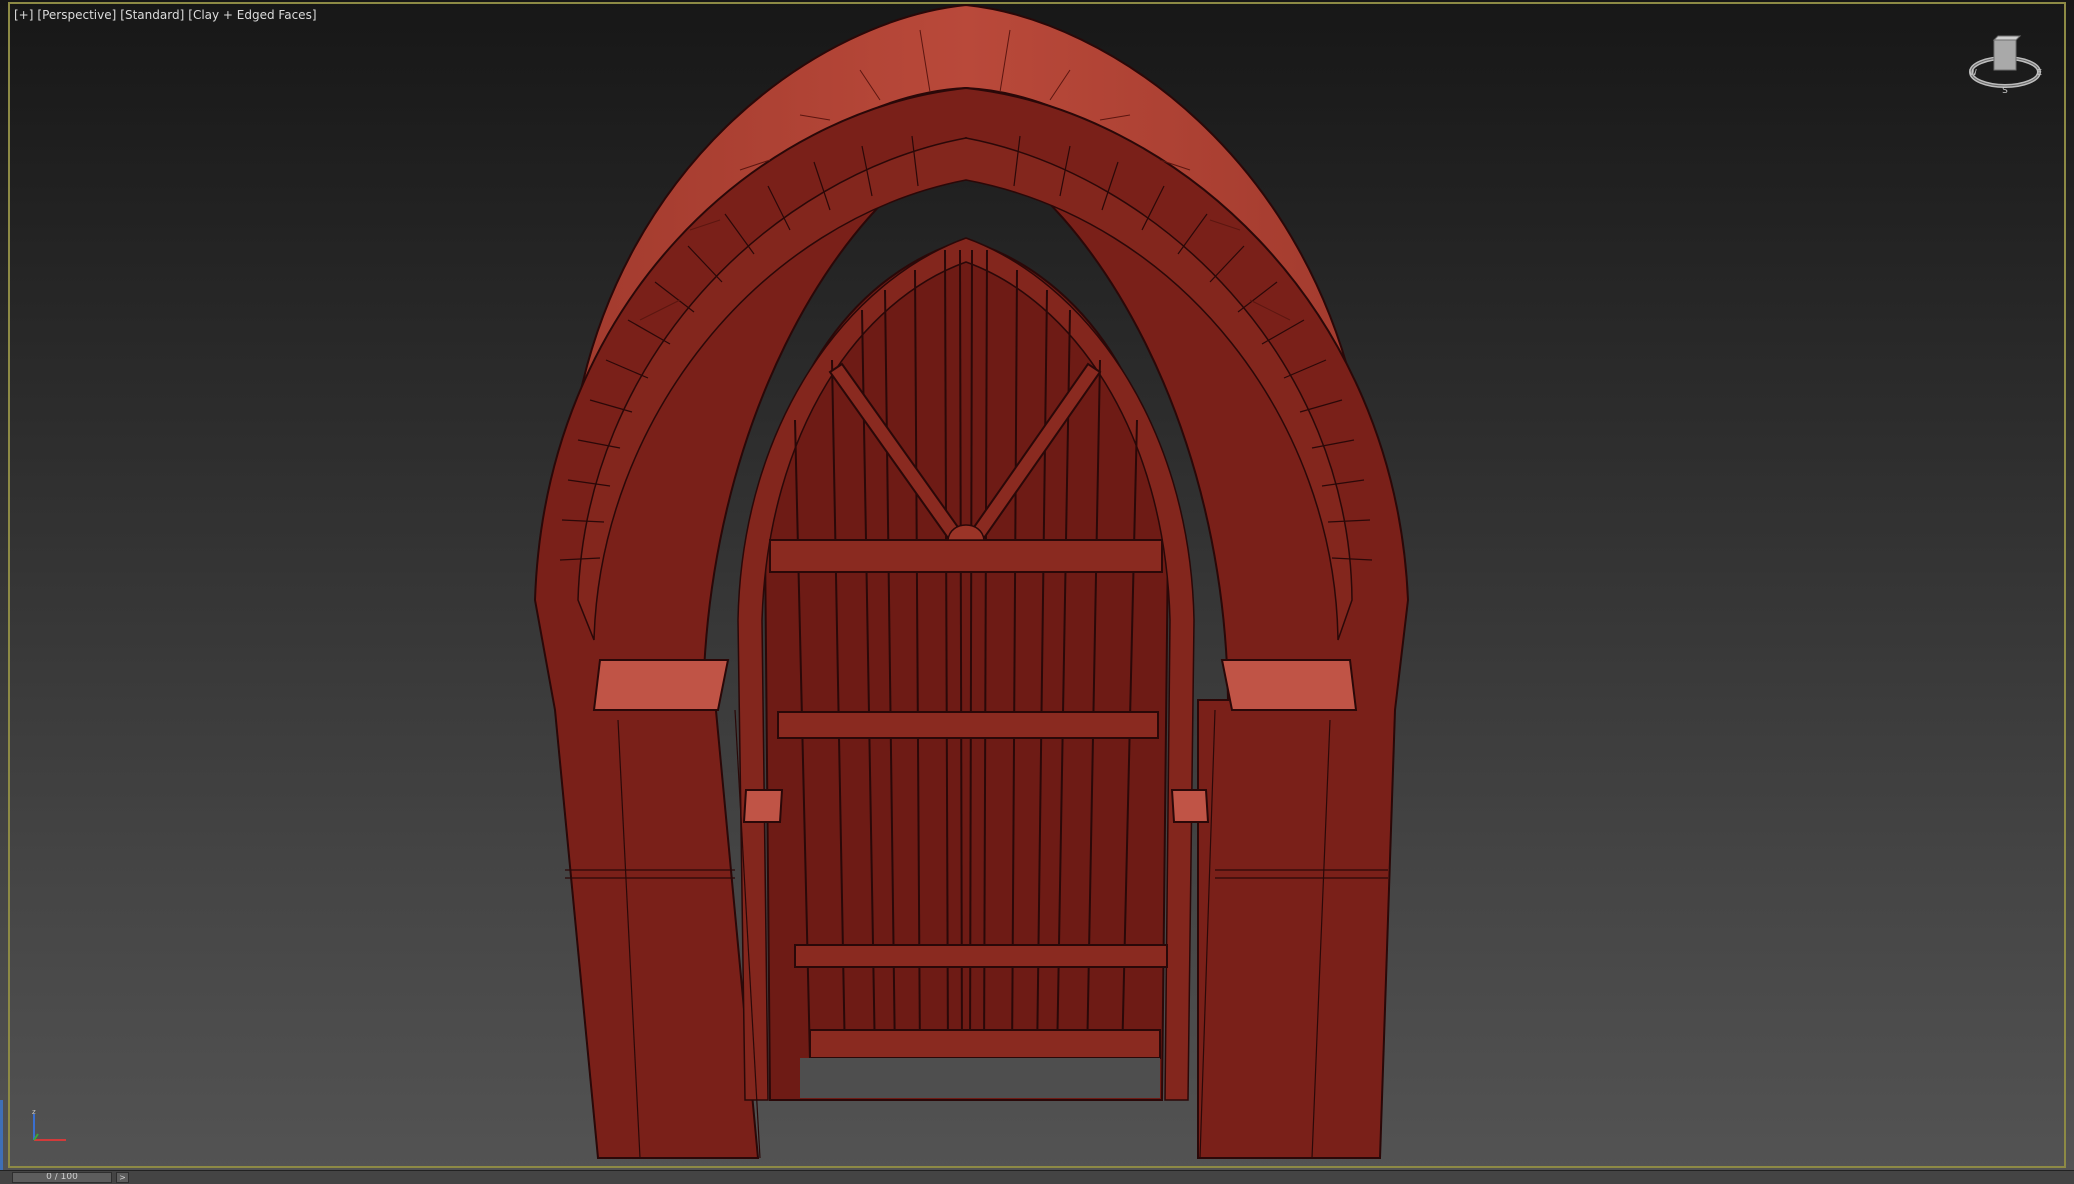  I want to click on compass-east: E, so click(2039, 72).